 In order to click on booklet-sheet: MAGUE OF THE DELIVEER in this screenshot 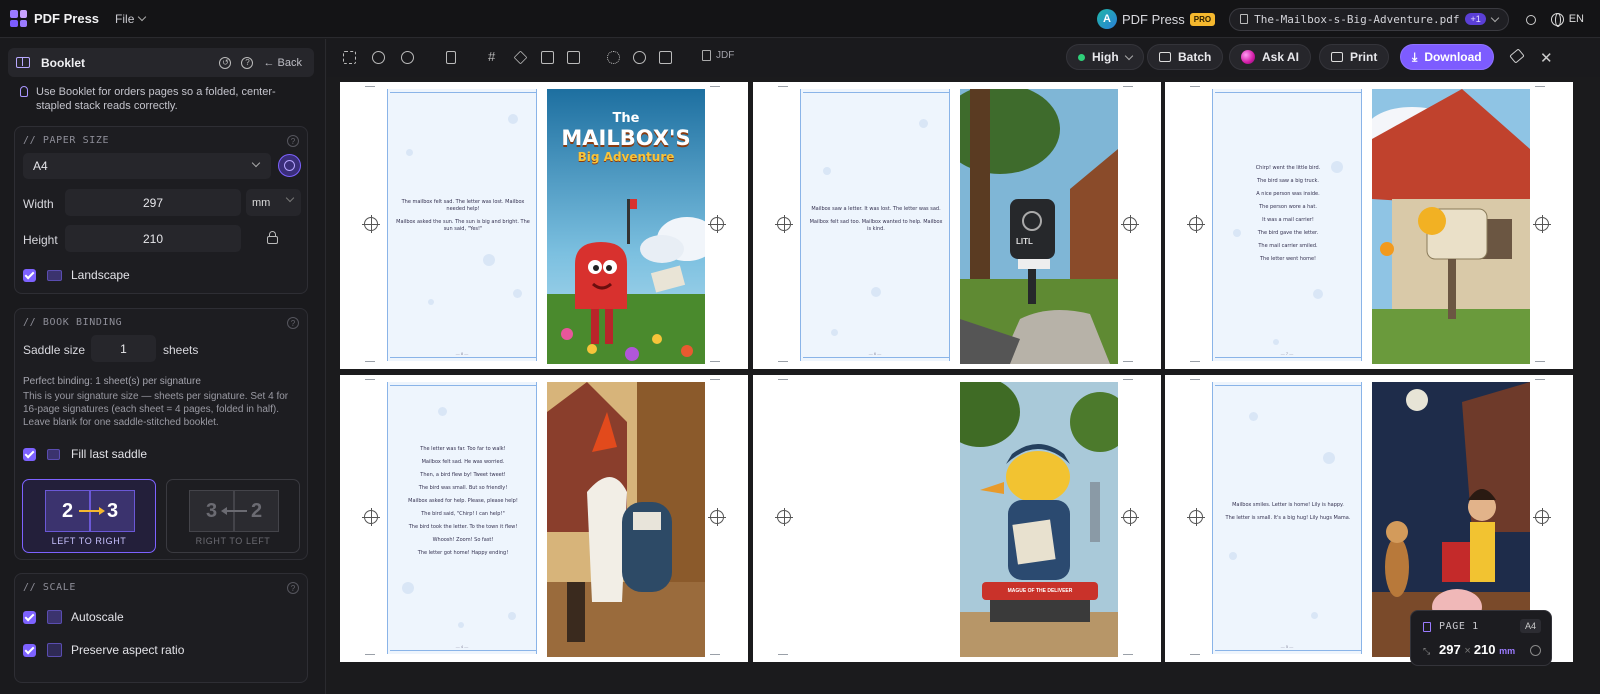, I will do `click(957, 518)`.